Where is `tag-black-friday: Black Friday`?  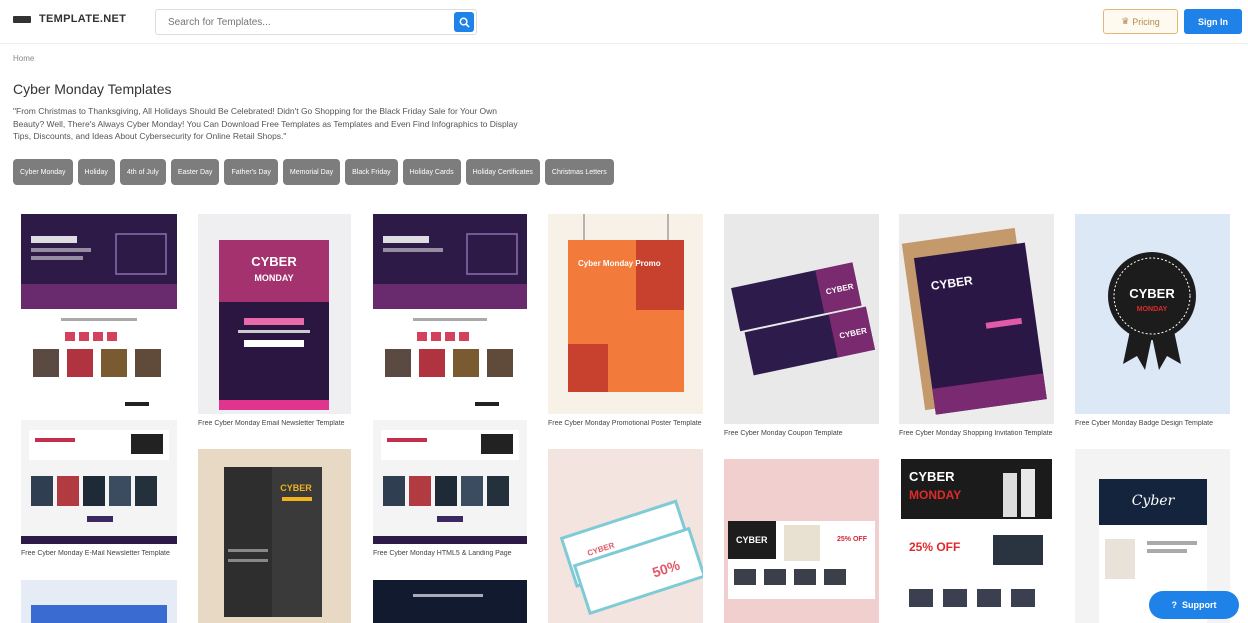 tag-black-friday: Black Friday is located at coordinates (371, 172).